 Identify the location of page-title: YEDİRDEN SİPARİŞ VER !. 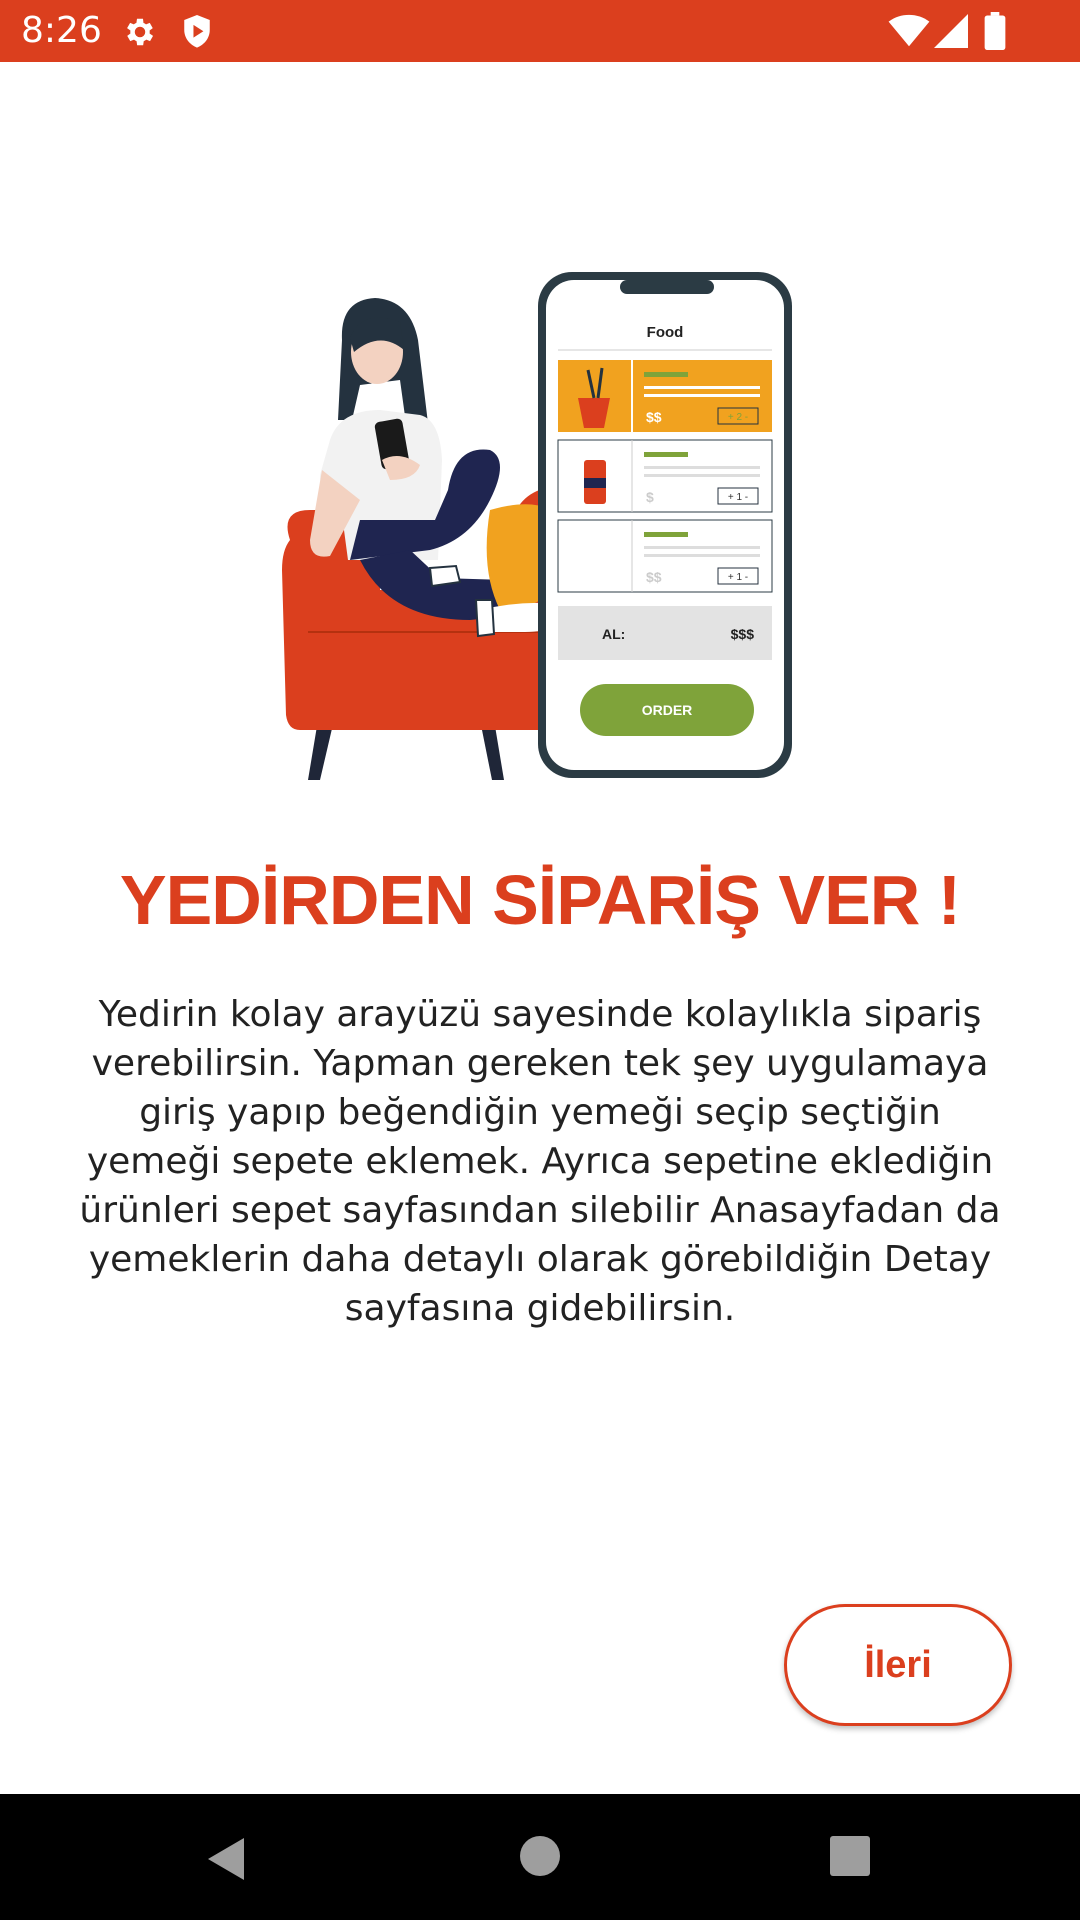
(540, 900).